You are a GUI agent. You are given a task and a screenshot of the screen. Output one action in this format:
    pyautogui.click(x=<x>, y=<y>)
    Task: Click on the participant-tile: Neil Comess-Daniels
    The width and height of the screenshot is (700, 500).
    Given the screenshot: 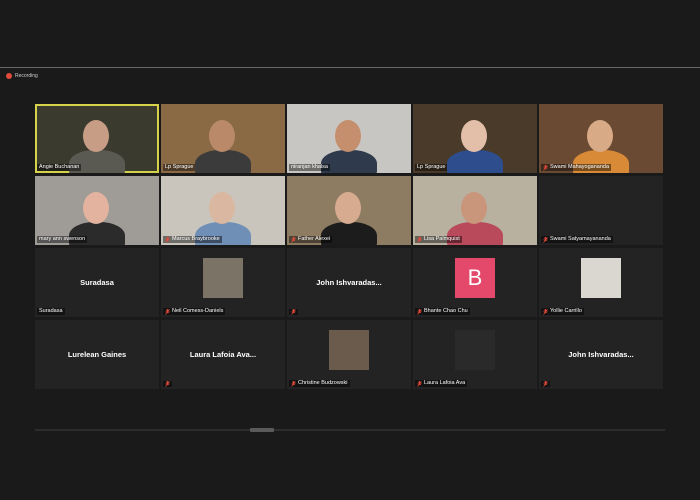 What is the action you would take?
    pyautogui.click(x=223, y=282)
    